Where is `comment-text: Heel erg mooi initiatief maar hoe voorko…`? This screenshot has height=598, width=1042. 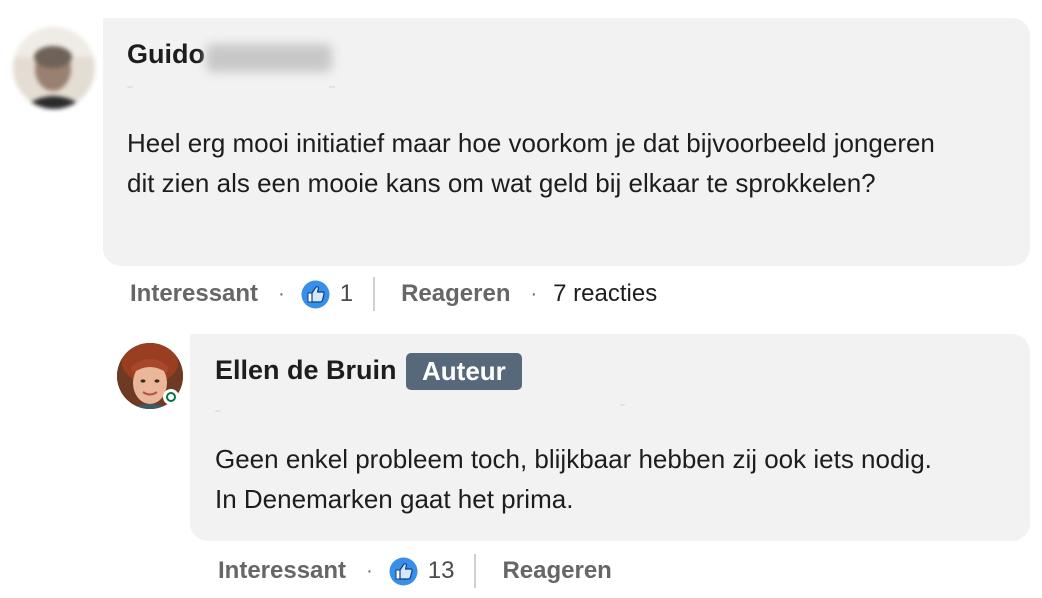 comment-text: Heel erg mooi initiatief maar hoe voorko… is located at coordinates (531, 163).